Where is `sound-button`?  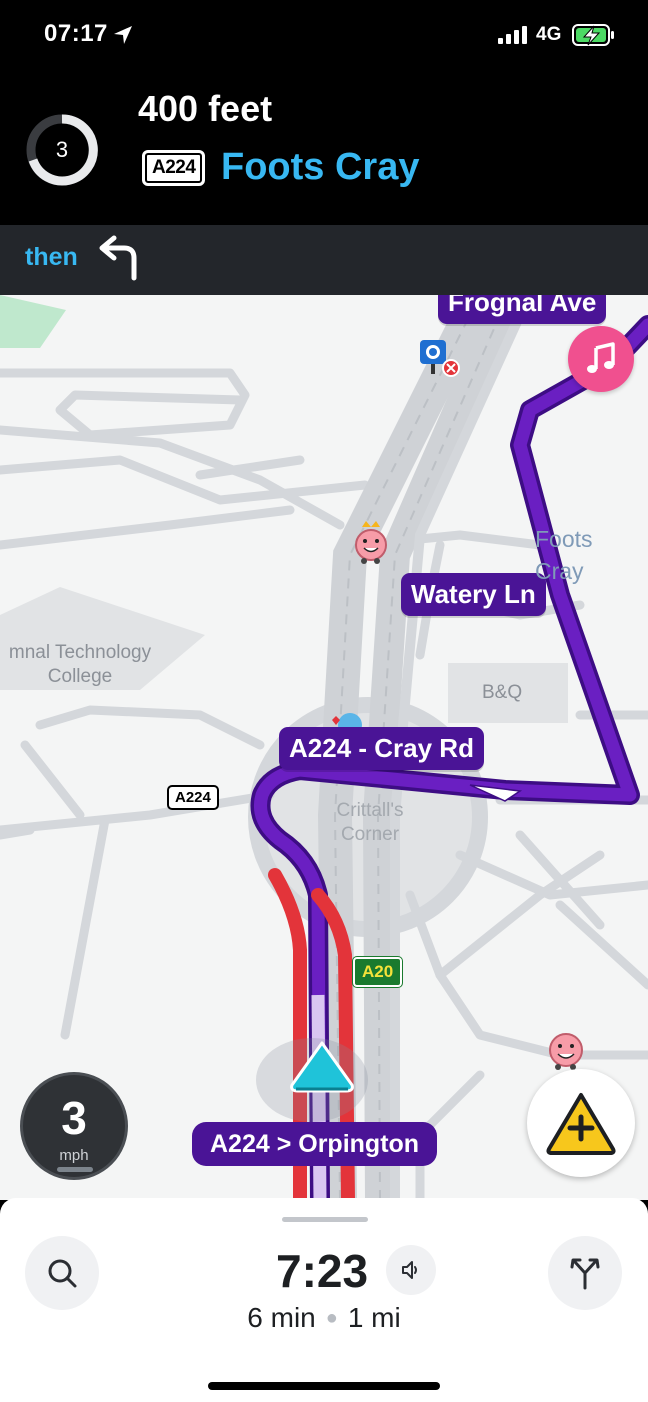 sound-button is located at coordinates (411, 1270).